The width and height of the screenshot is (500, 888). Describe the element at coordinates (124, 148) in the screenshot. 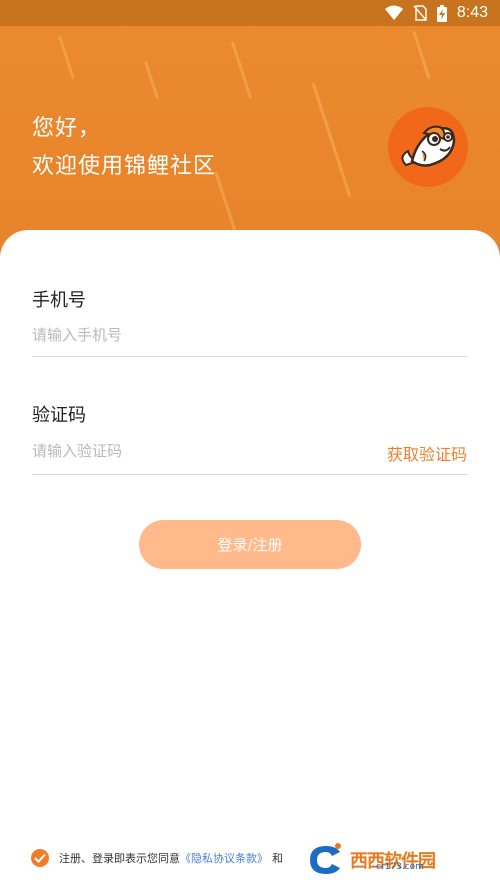

I see `greeting: 您好， 欢迎使用锦鲤社区` at that location.